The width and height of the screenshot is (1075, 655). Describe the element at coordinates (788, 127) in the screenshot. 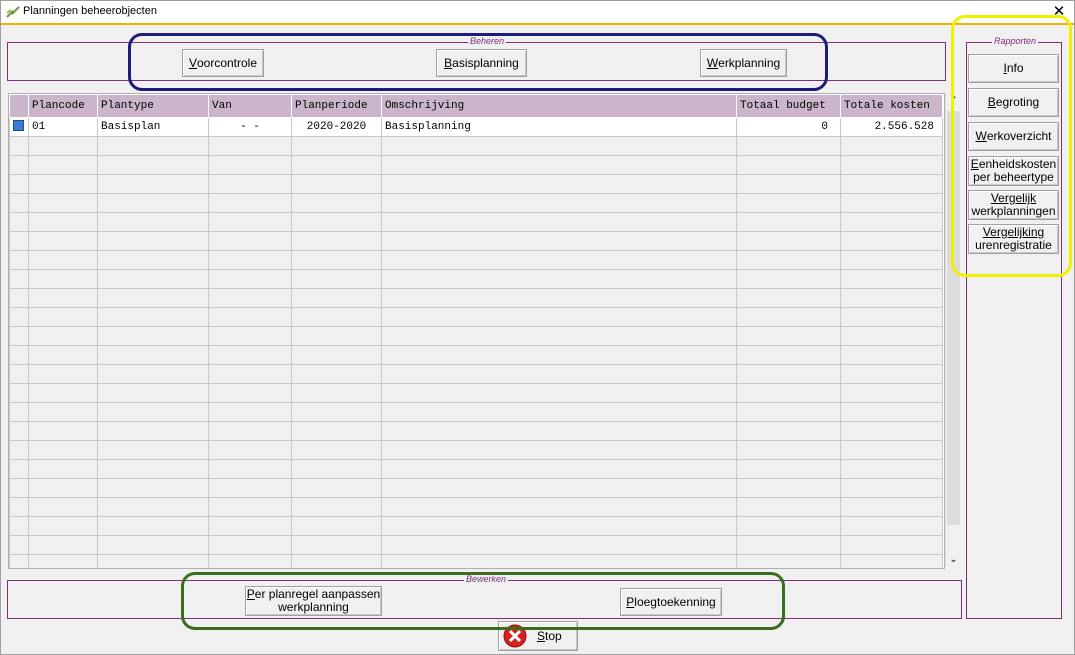

I see `cell-totaal-budget: 0` at that location.